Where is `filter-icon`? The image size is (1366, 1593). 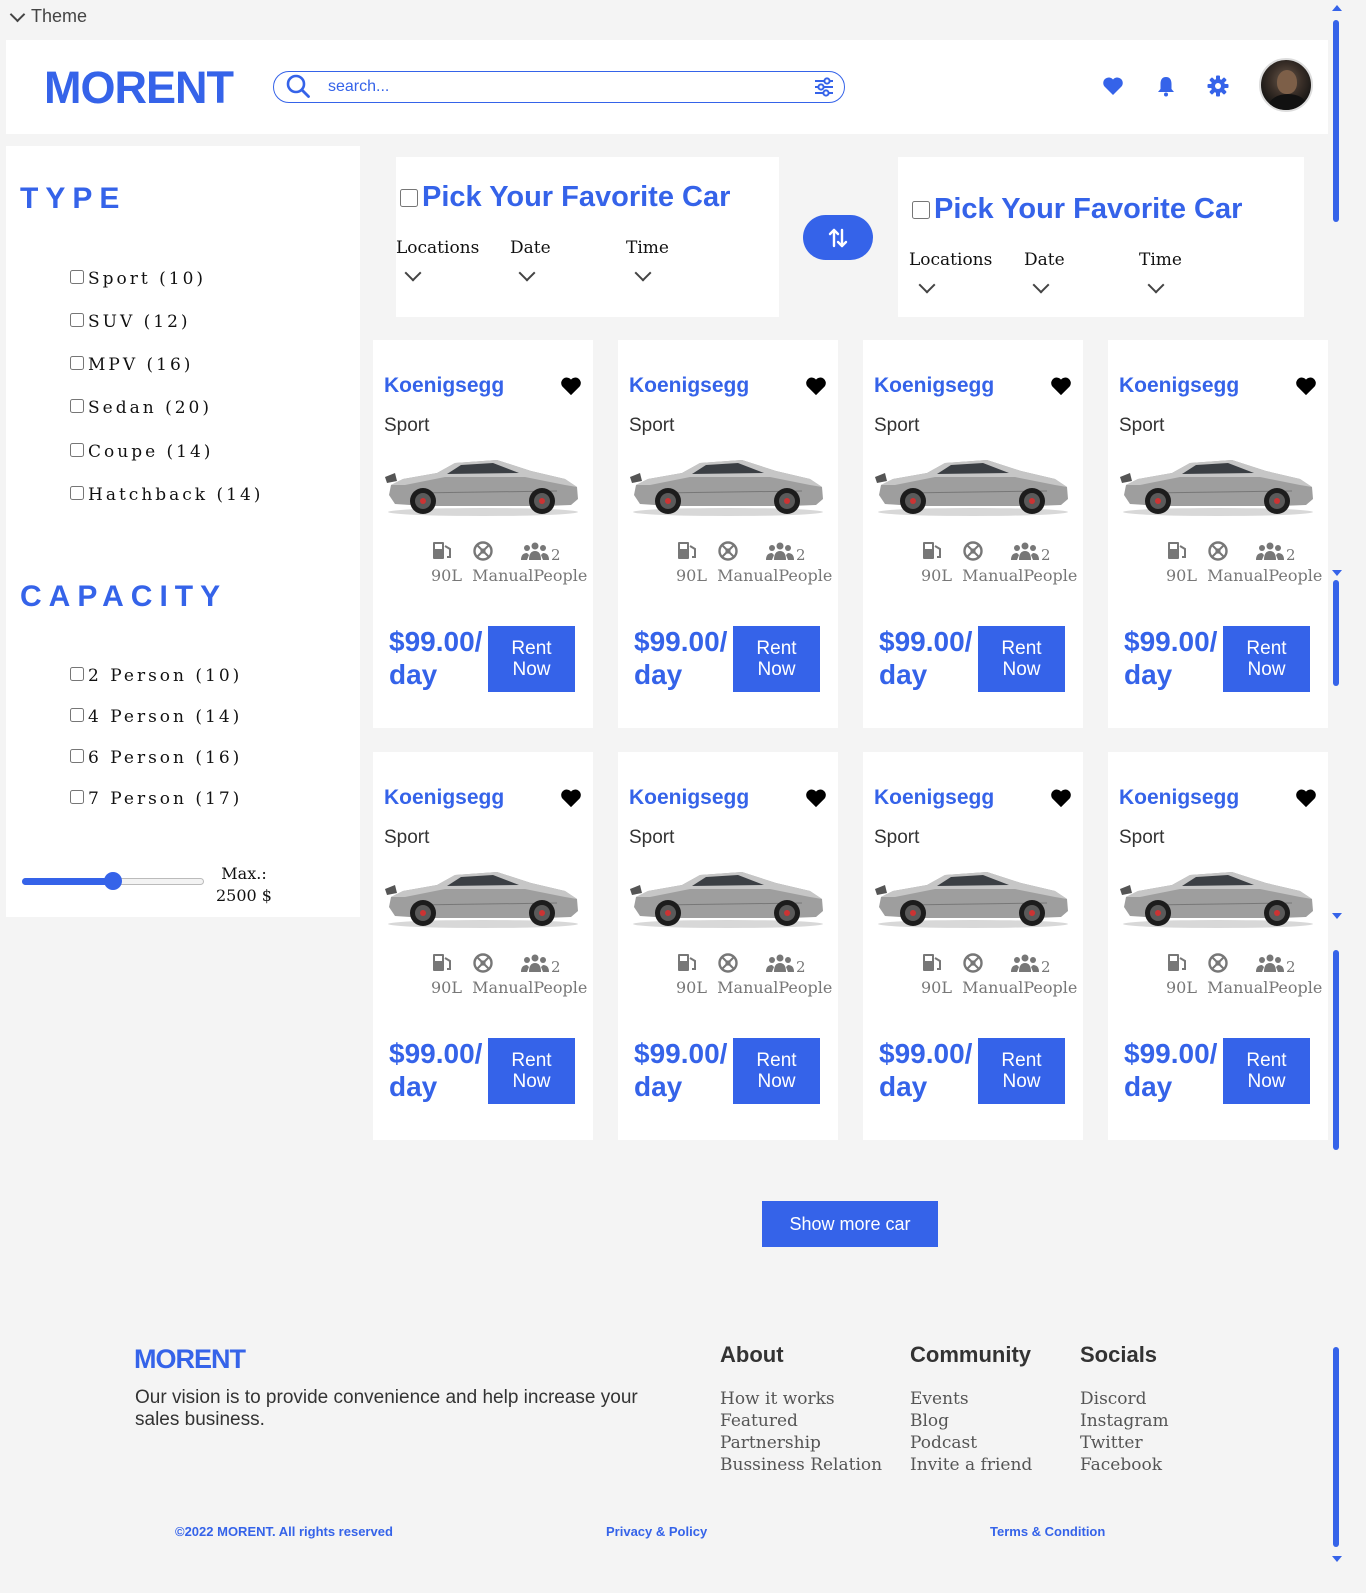
filter-icon is located at coordinates (824, 87).